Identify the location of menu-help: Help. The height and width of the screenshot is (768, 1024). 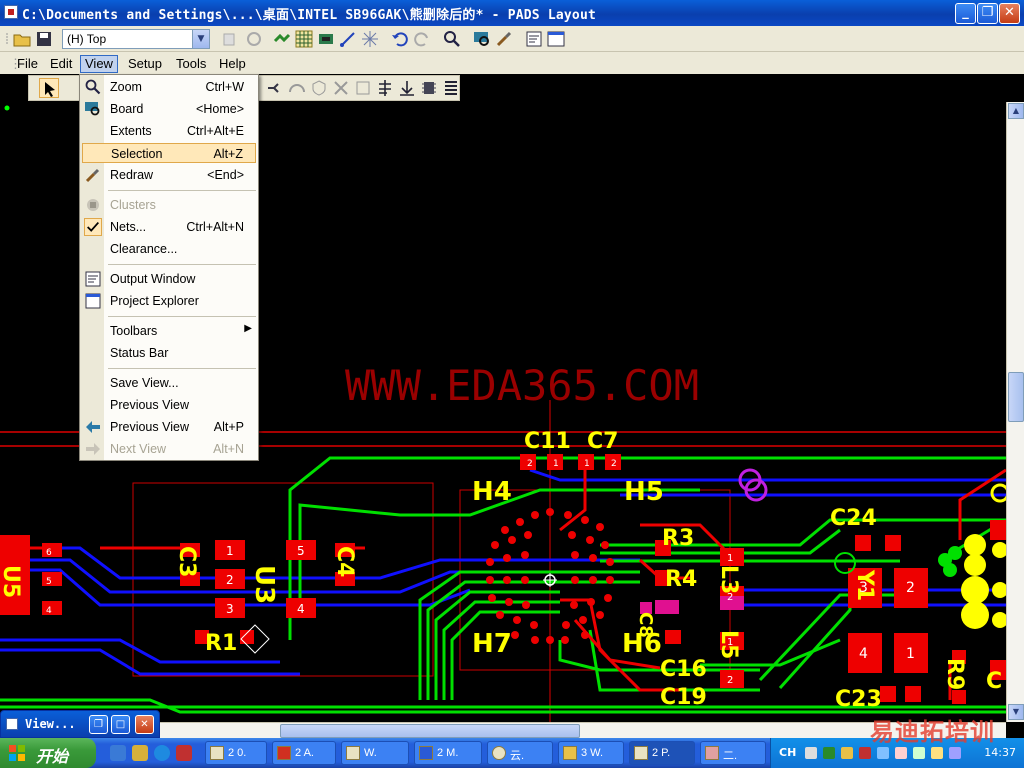
(232, 64).